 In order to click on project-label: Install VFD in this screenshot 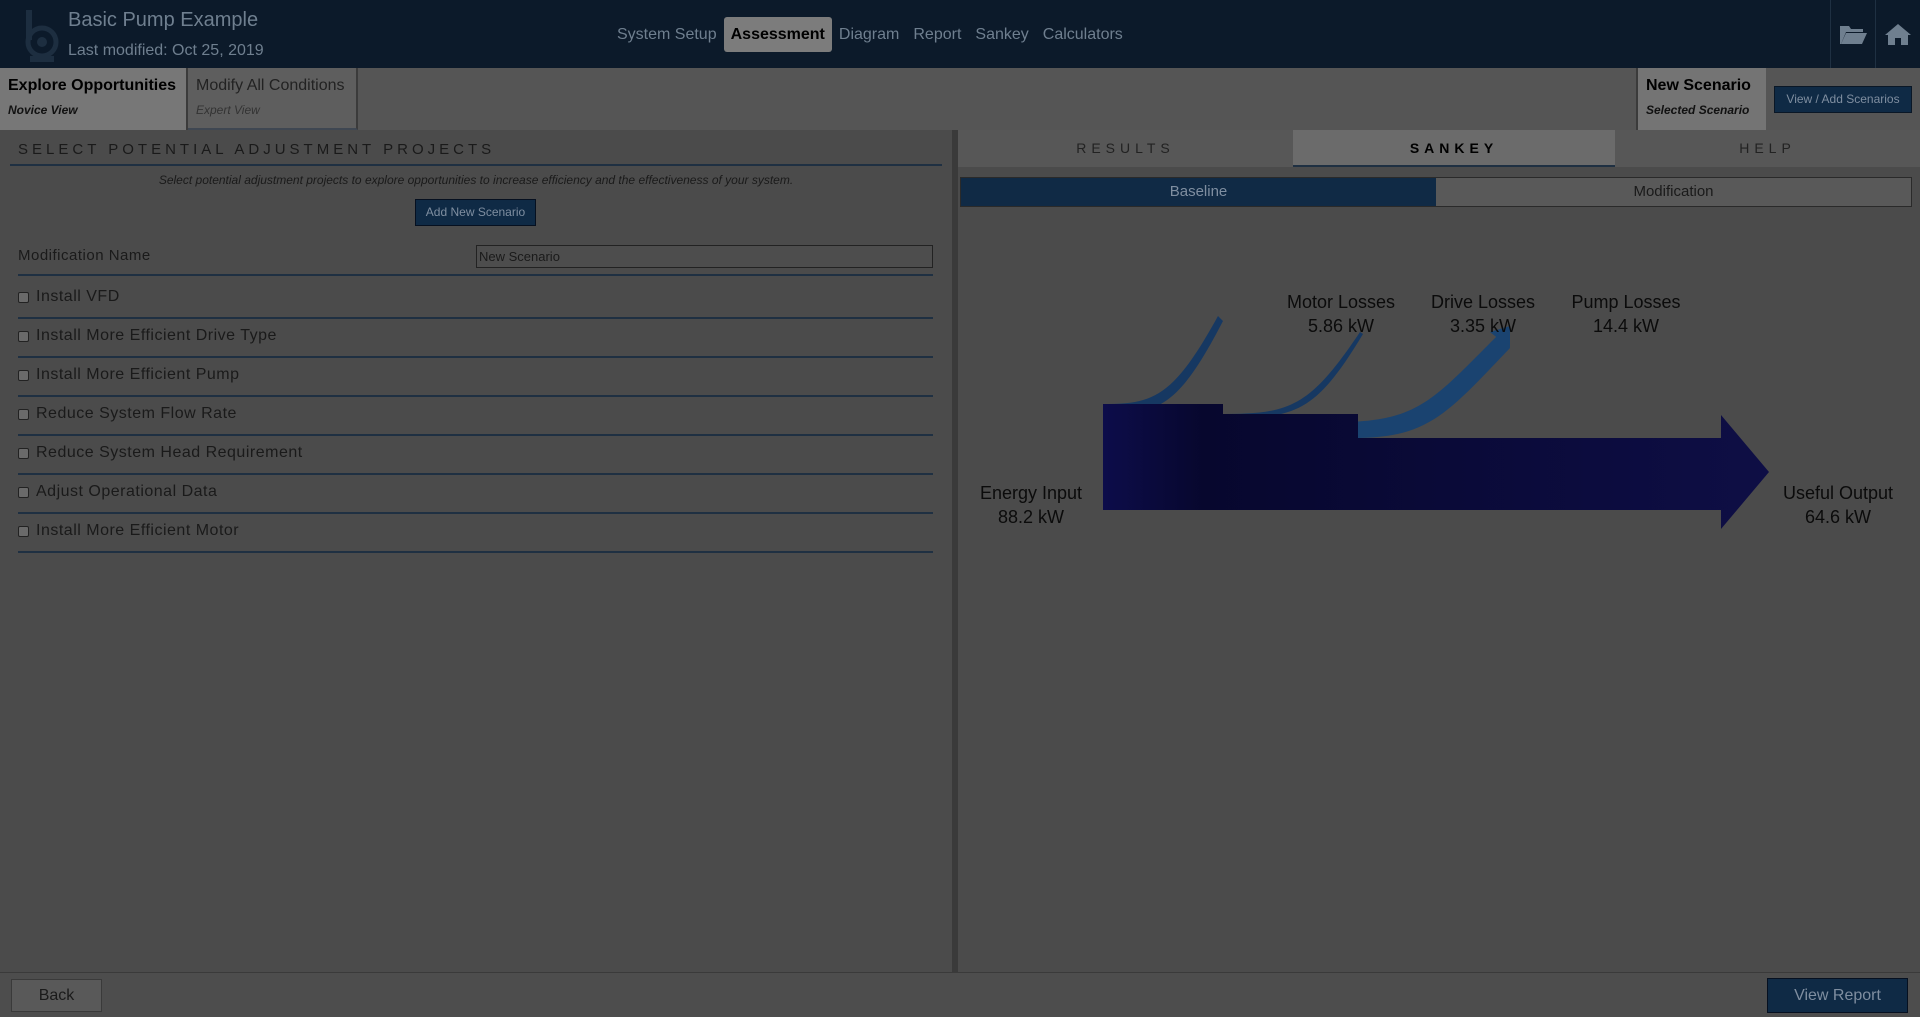, I will do `click(78, 296)`.